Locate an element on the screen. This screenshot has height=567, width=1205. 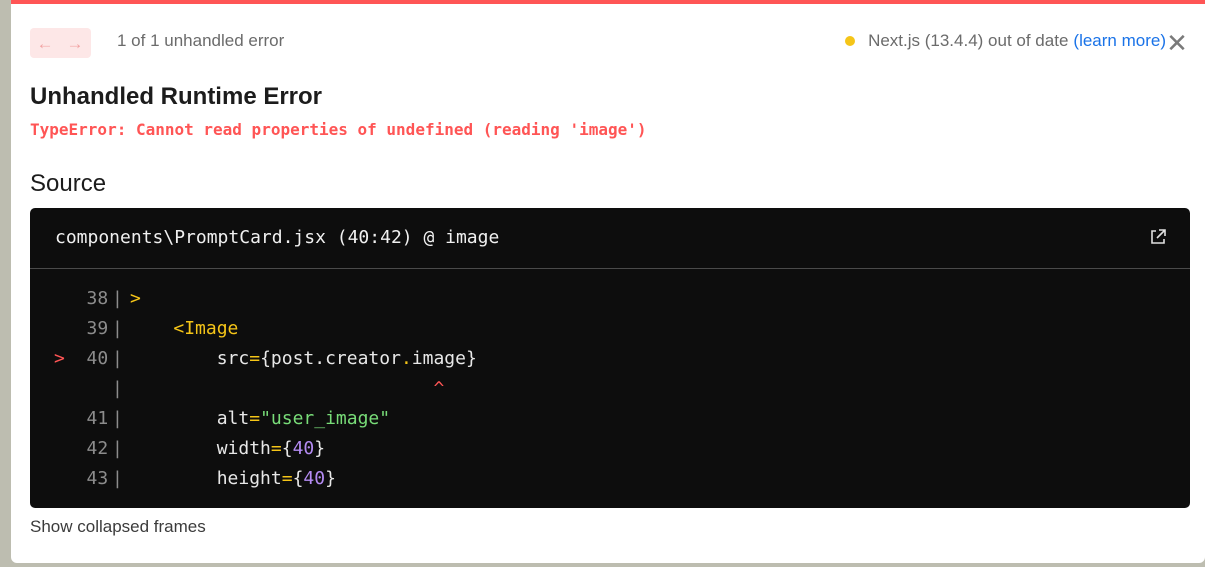
warning-dot-icon is located at coordinates (850, 41).